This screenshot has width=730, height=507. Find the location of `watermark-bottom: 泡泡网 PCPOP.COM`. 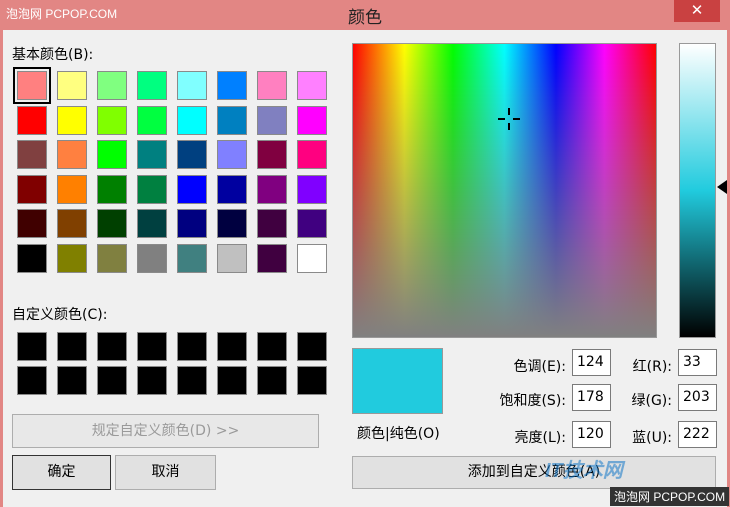

watermark-bottom: 泡泡网 PCPOP.COM is located at coordinates (670, 496).